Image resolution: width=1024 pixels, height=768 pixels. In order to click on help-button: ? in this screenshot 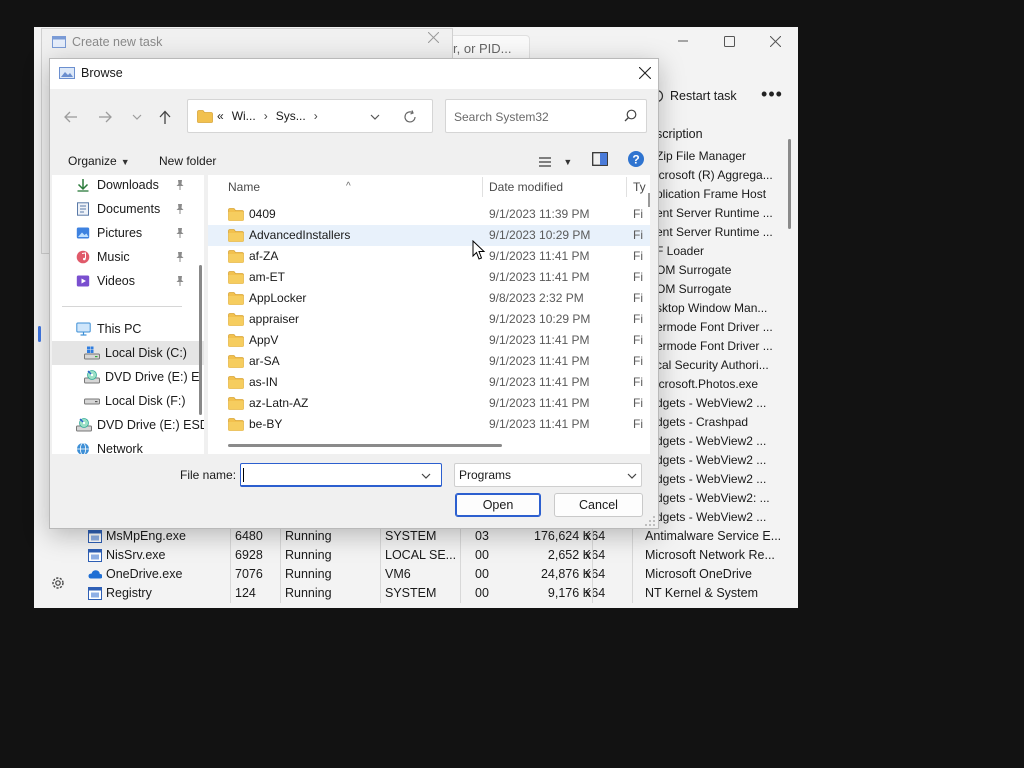, I will do `click(636, 160)`.